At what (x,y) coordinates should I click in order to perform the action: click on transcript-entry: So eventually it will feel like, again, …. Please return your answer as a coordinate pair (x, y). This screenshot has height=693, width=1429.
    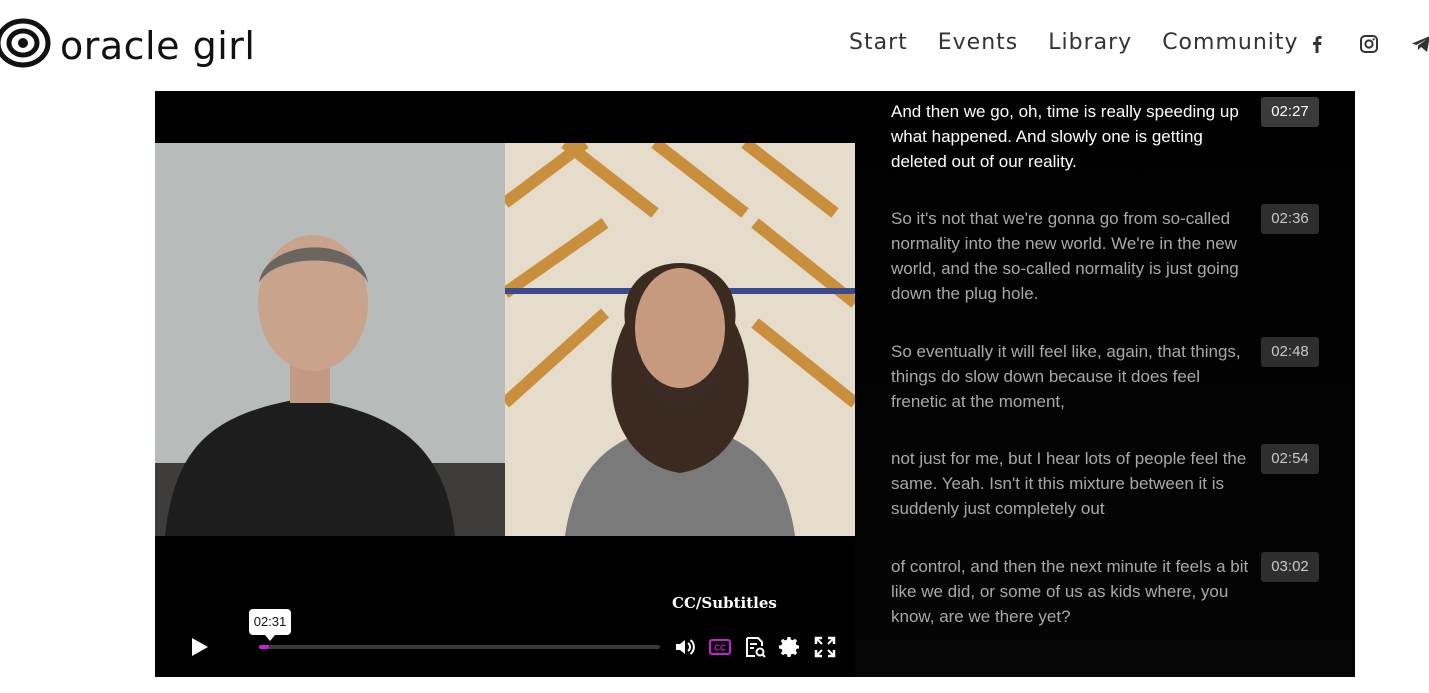
    Looking at the image, I should click on (1105, 375).